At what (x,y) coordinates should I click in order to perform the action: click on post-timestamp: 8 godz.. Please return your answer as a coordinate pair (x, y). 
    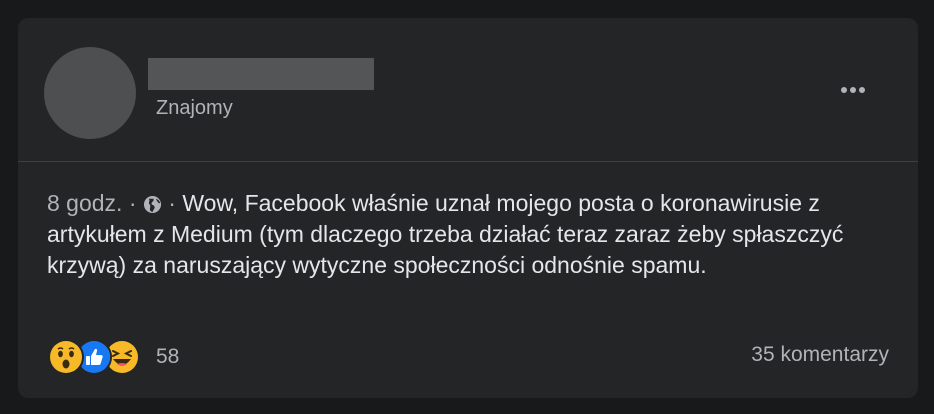
    Looking at the image, I should click on (84, 203).